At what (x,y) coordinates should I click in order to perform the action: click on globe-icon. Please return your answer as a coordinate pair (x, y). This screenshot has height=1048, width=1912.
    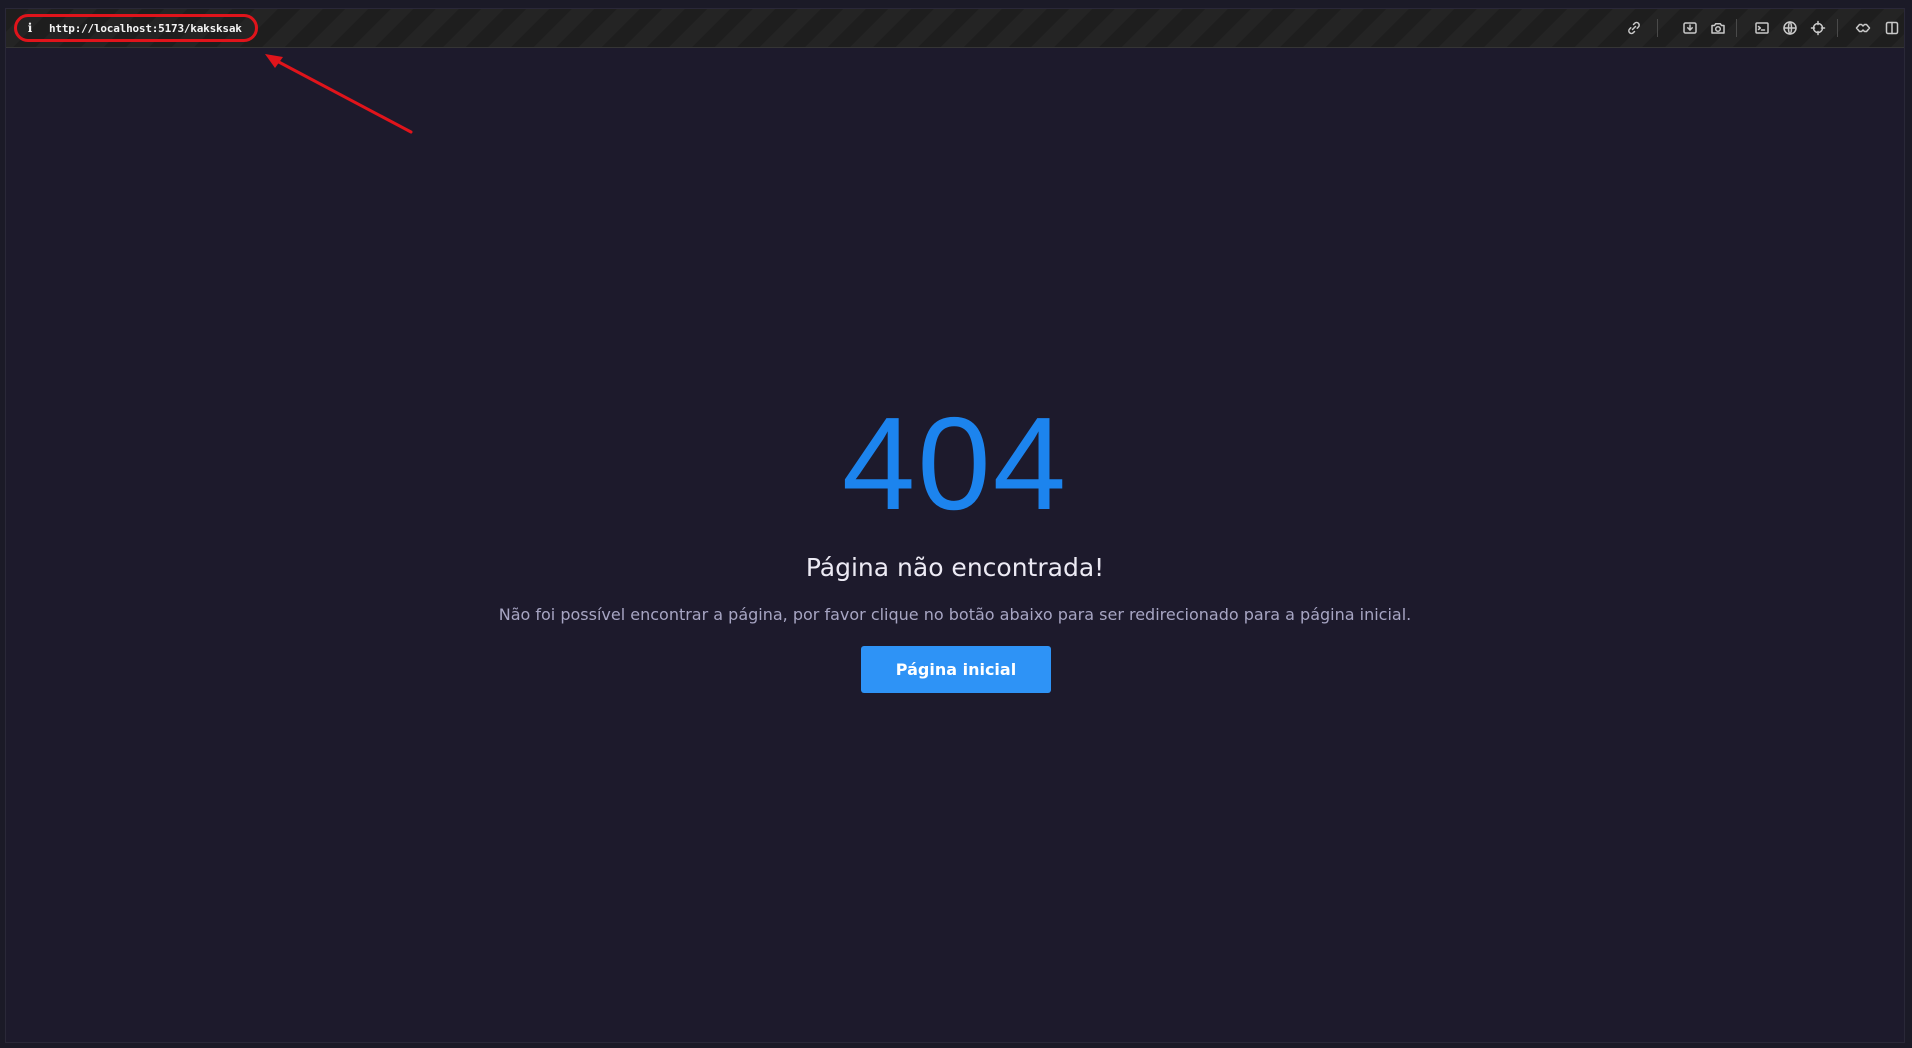
    Looking at the image, I should click on (1790, 28).